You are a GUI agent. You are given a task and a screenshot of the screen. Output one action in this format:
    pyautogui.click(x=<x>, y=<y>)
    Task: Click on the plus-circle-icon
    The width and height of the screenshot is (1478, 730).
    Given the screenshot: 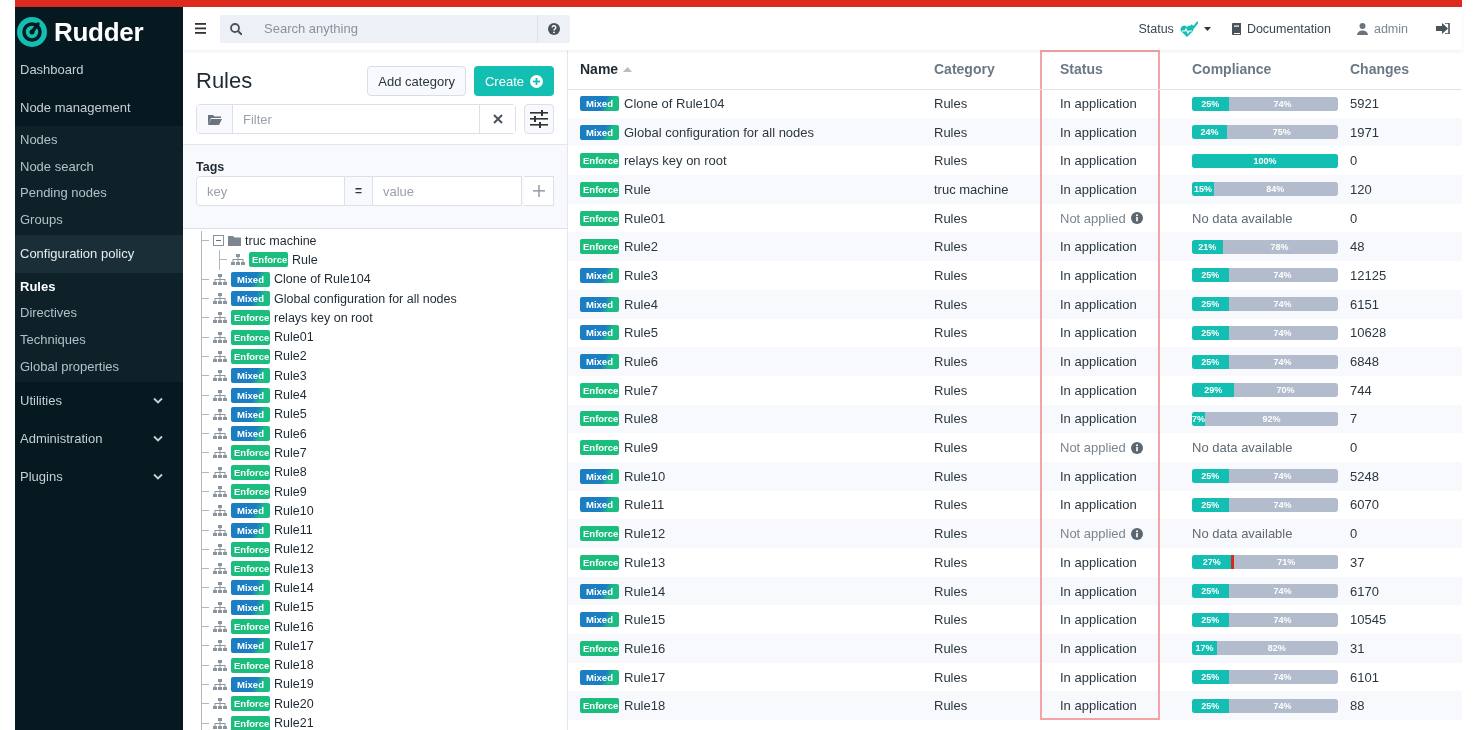 What is the action you would take?
    pyautogui.click(x=536, y=81)
    